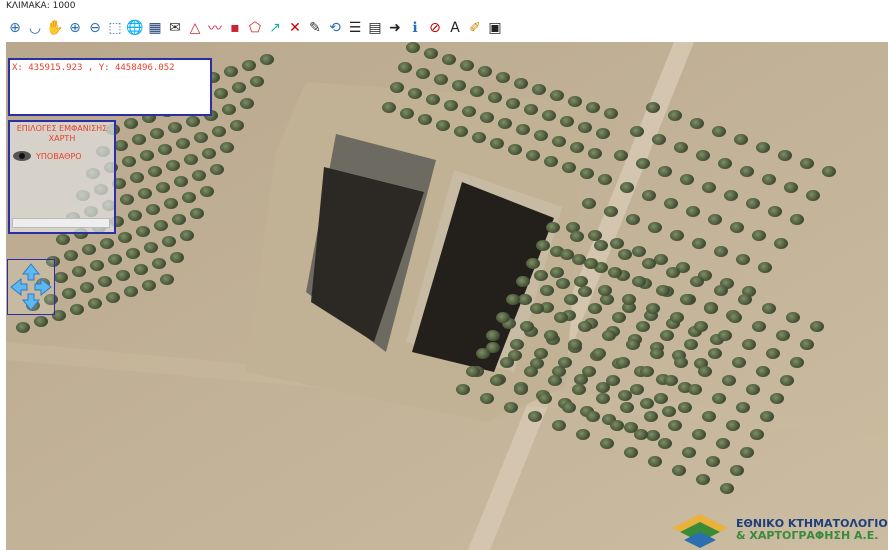  Describe the element at coordinates (155, 28) in the screenshot. I see `layers-grid-icon: ▦` at that location.